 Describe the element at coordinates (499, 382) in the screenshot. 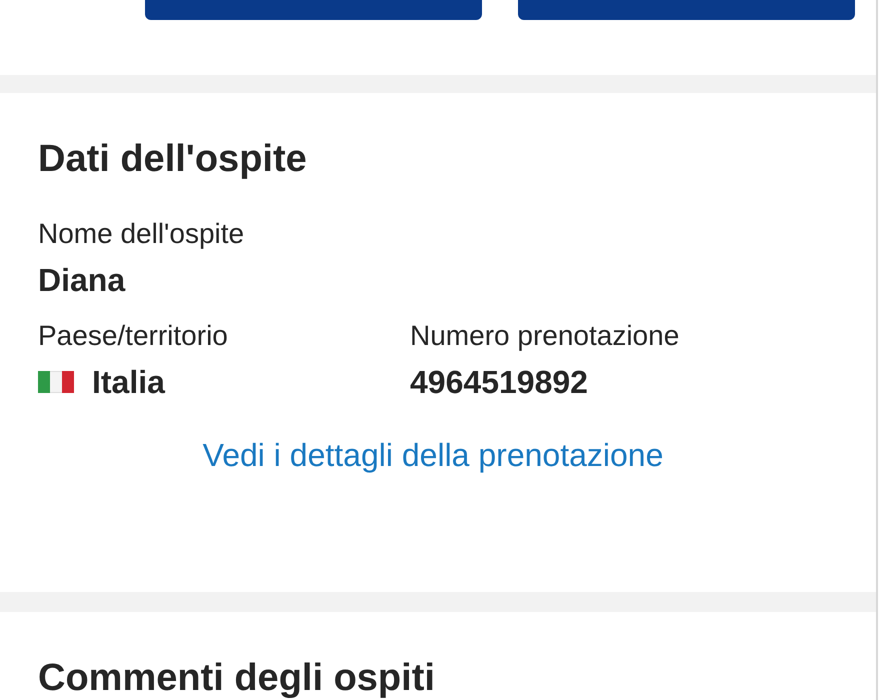

I see `field-value: 4964519892` at that location.